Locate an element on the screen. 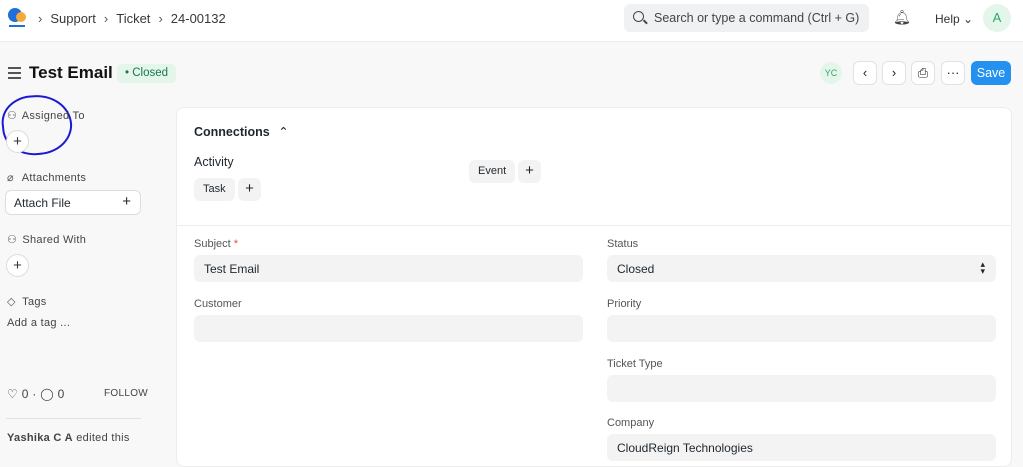 Image resolution: width=1023 pixels, height=467 pixels. print-icon: ⎙ is located at coordinates (923, 73).